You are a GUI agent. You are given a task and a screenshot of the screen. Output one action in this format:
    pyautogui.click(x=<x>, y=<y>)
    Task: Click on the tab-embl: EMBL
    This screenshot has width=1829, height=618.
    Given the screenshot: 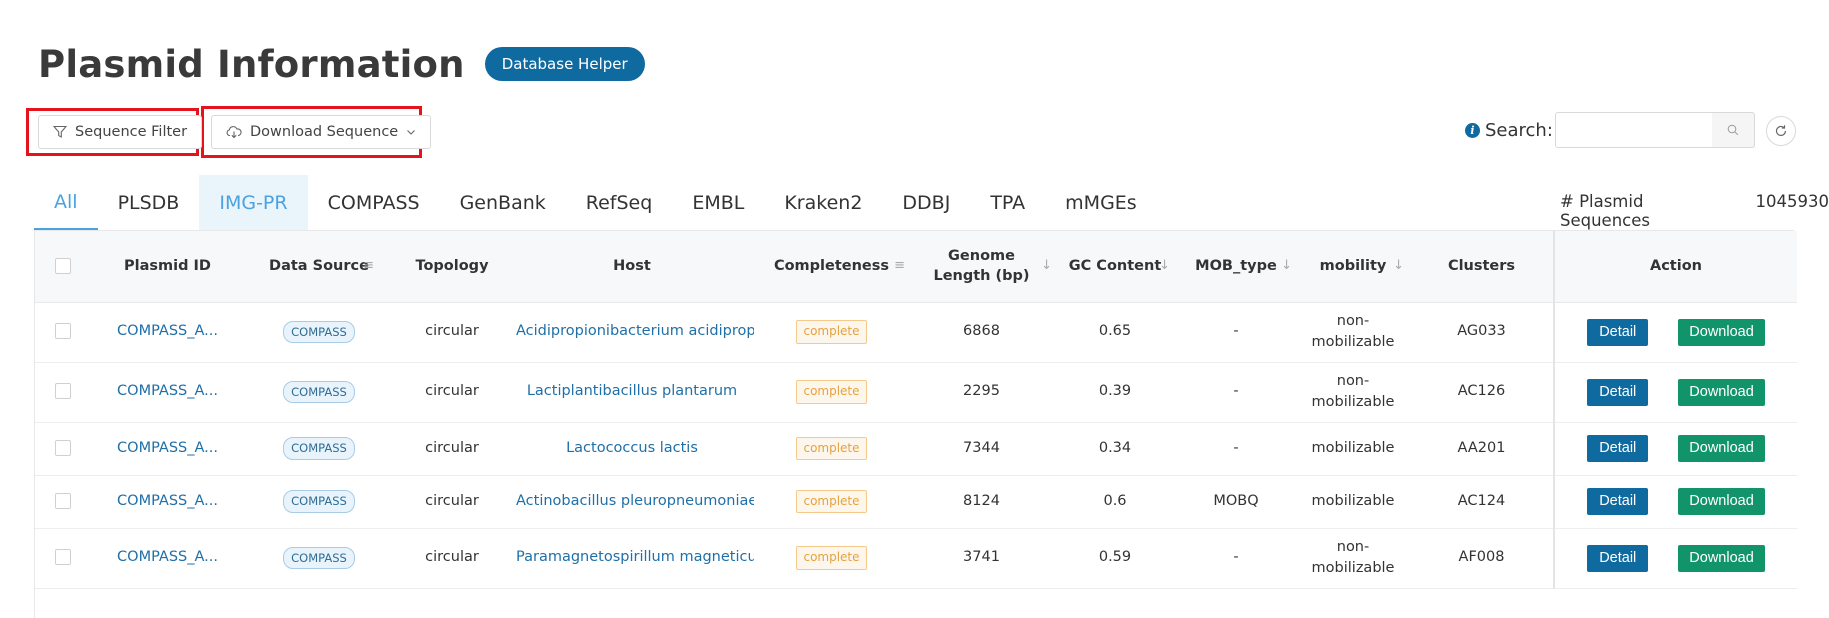 What is the action you would take?
    pyautogui.click(x=718, y=203)
    